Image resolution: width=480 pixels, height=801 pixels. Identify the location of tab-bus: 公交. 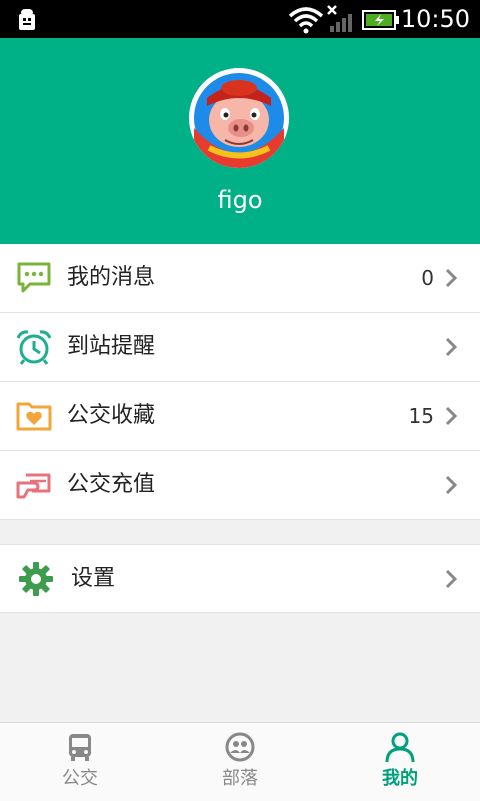
(80, 762).